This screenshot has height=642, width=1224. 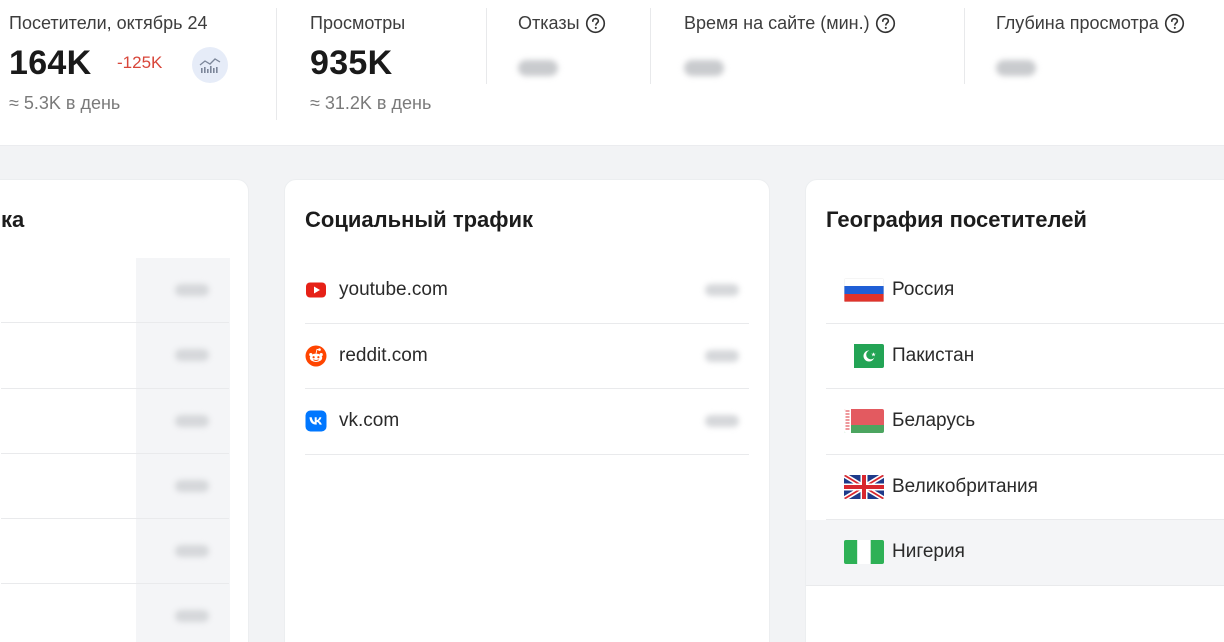 I want to click on uk-flag-icon, so click(x=864, y=486).